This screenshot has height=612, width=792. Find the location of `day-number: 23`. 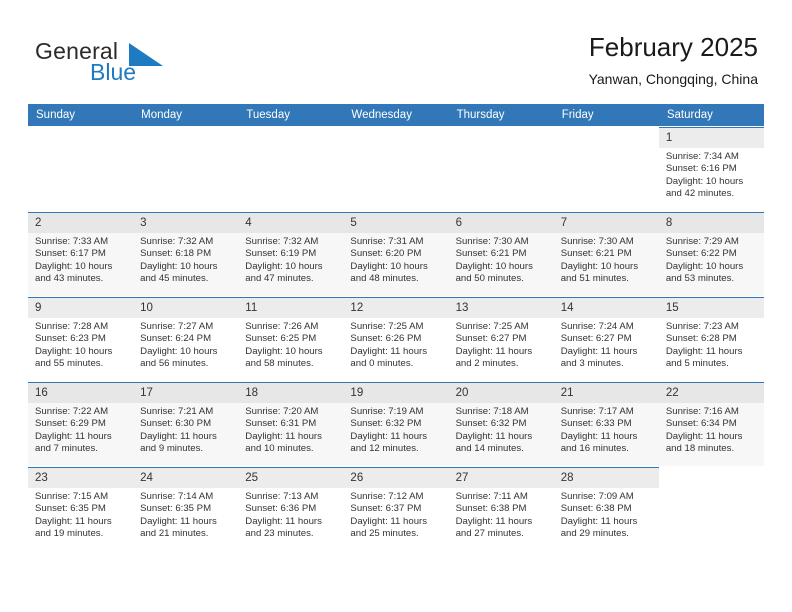

day-number: 23 is located at coordinates (81, 478).